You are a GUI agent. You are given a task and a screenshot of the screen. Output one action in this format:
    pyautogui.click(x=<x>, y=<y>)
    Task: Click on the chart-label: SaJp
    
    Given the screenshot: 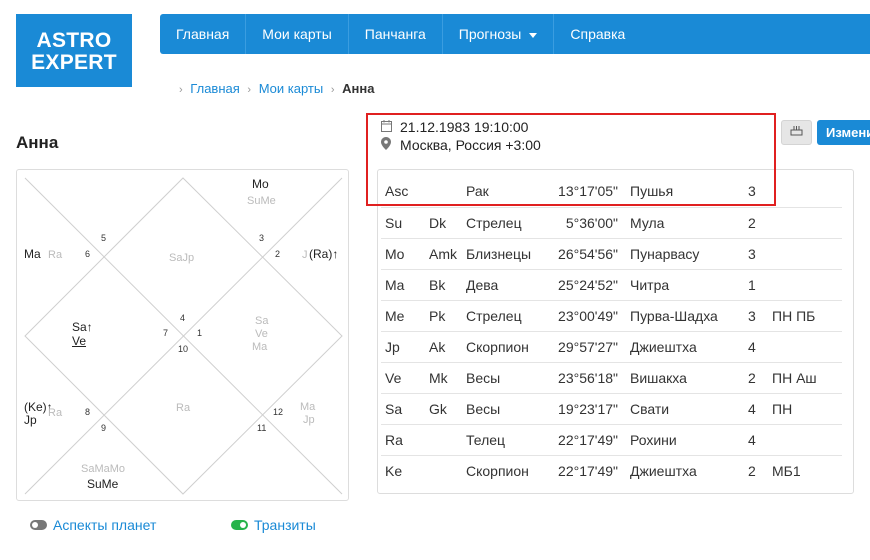 What is the action you would take?
    pyautogui.click(x=182, y=258)
    